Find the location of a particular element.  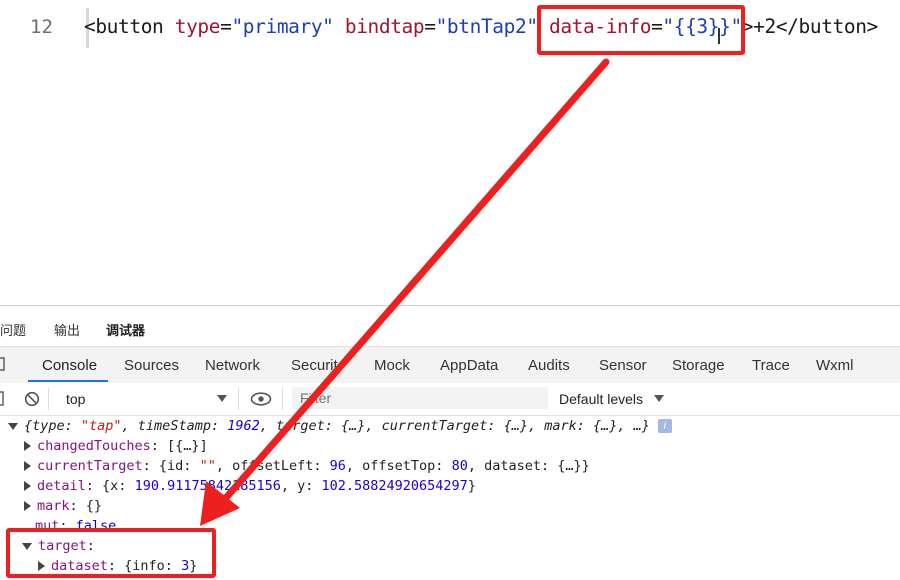

prop-changed-touches: changedTouches: [{…}] is located at coordinates (116, 448).